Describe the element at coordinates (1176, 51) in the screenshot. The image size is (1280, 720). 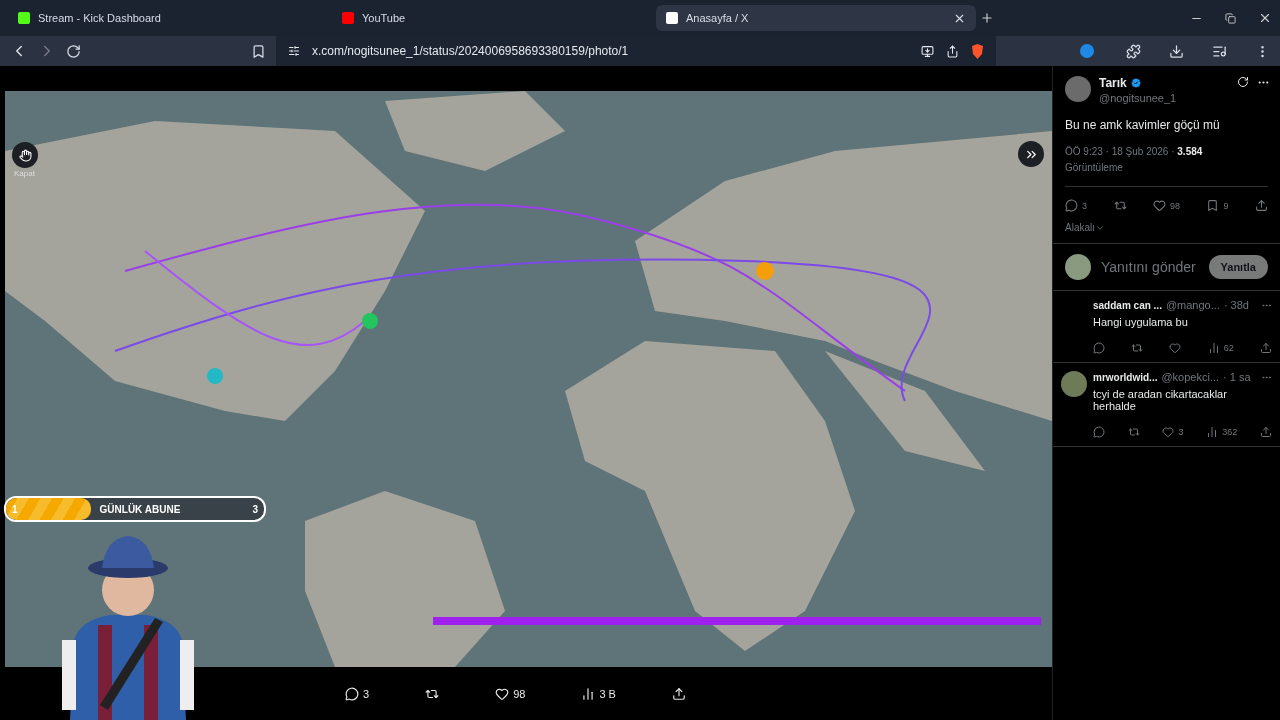
I see `download-icon` at that location.